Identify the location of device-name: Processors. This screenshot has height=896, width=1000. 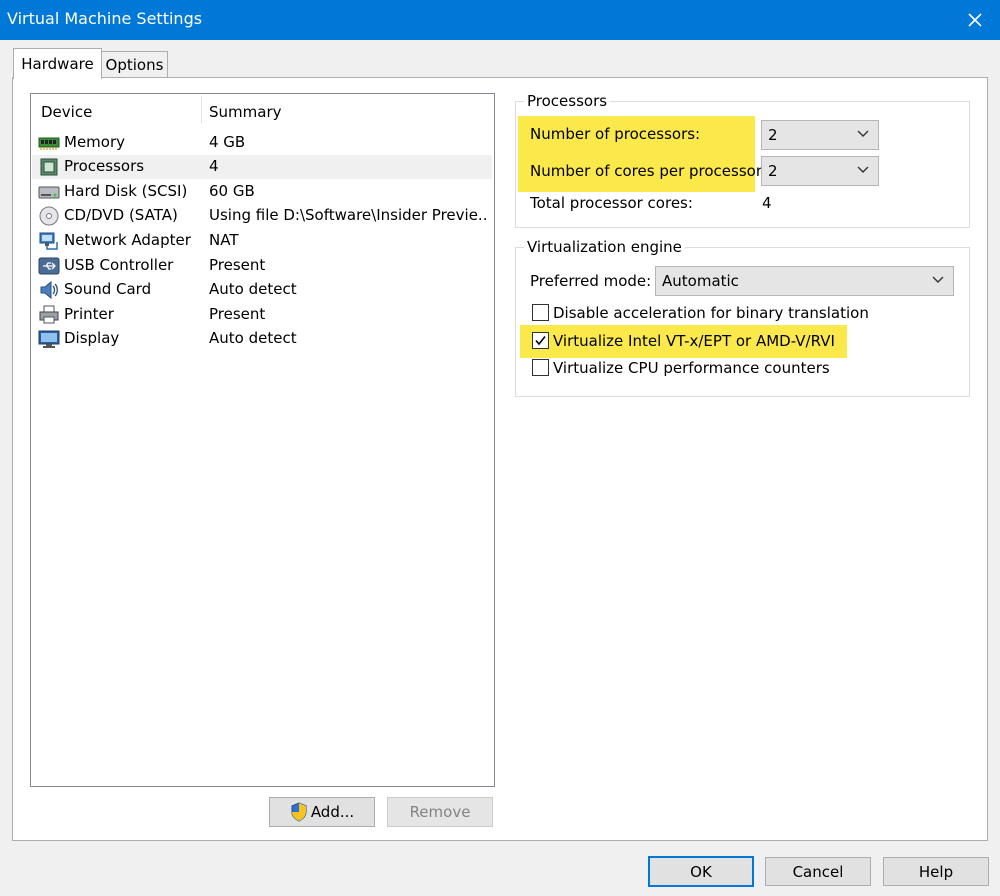
(104, 166).